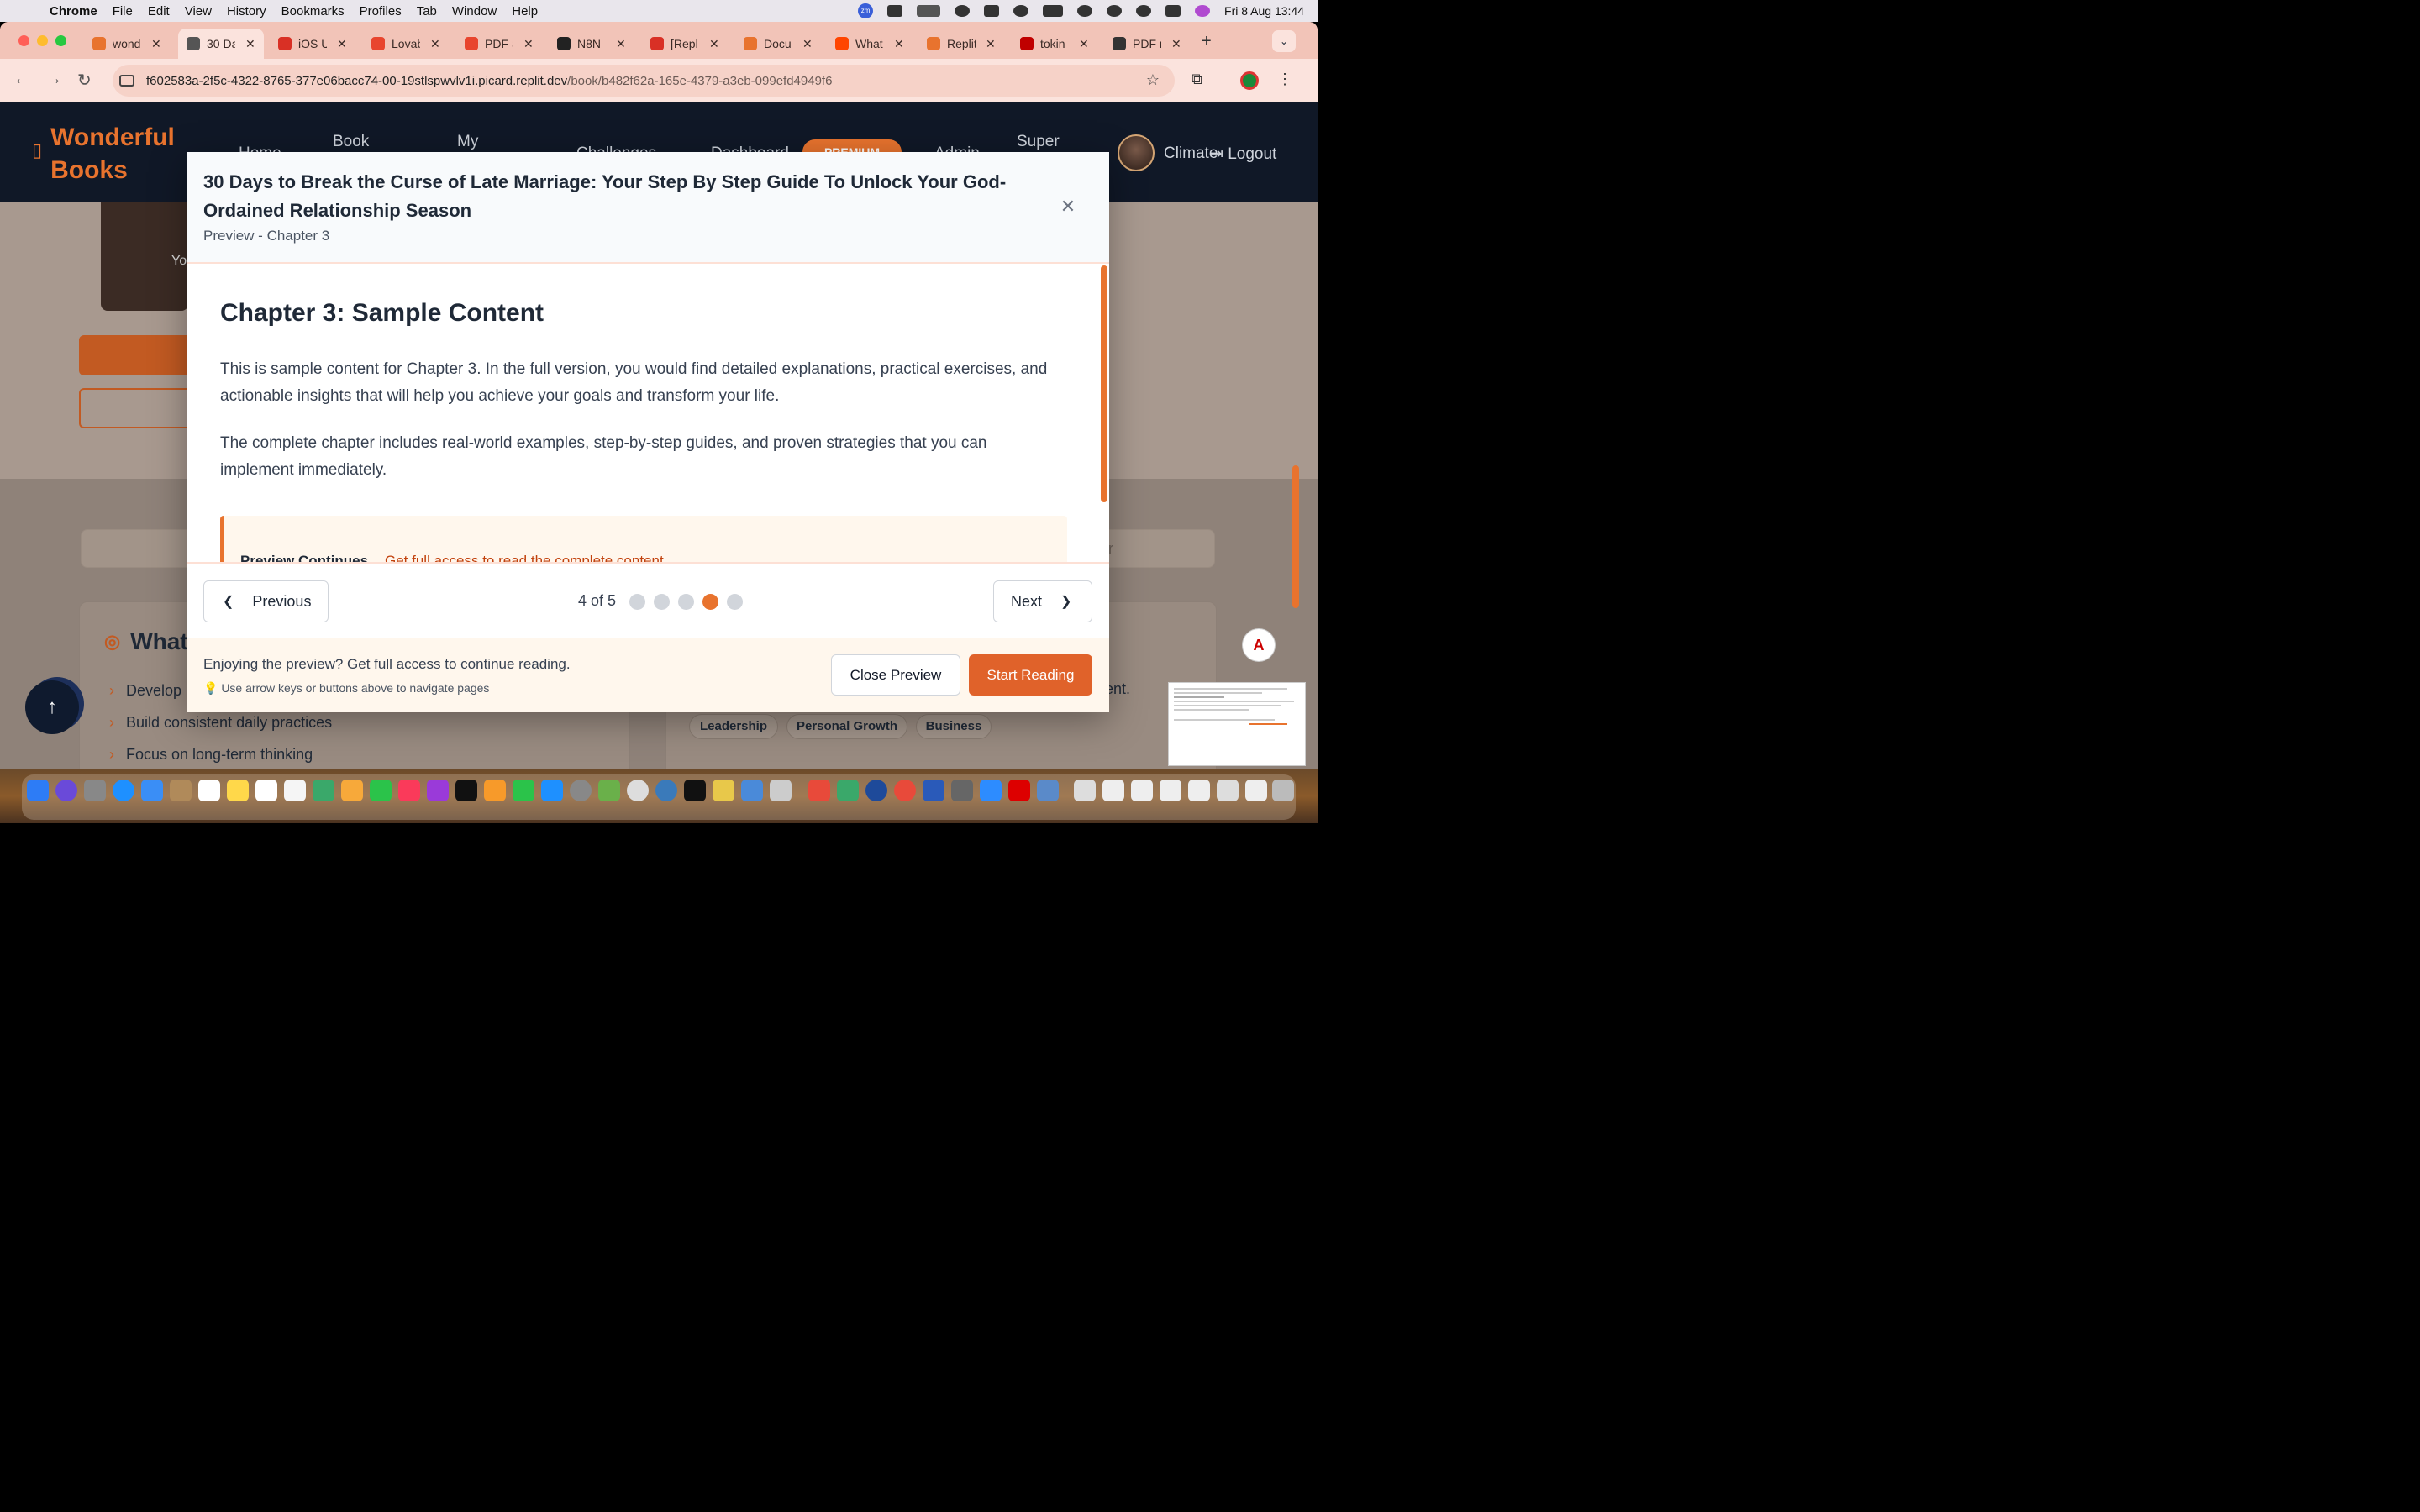  What do you see at coordinates (313, 11) in the screenshot?
I see `menu-bookmarks: Bookmarks` at bounding box center [313, 11].